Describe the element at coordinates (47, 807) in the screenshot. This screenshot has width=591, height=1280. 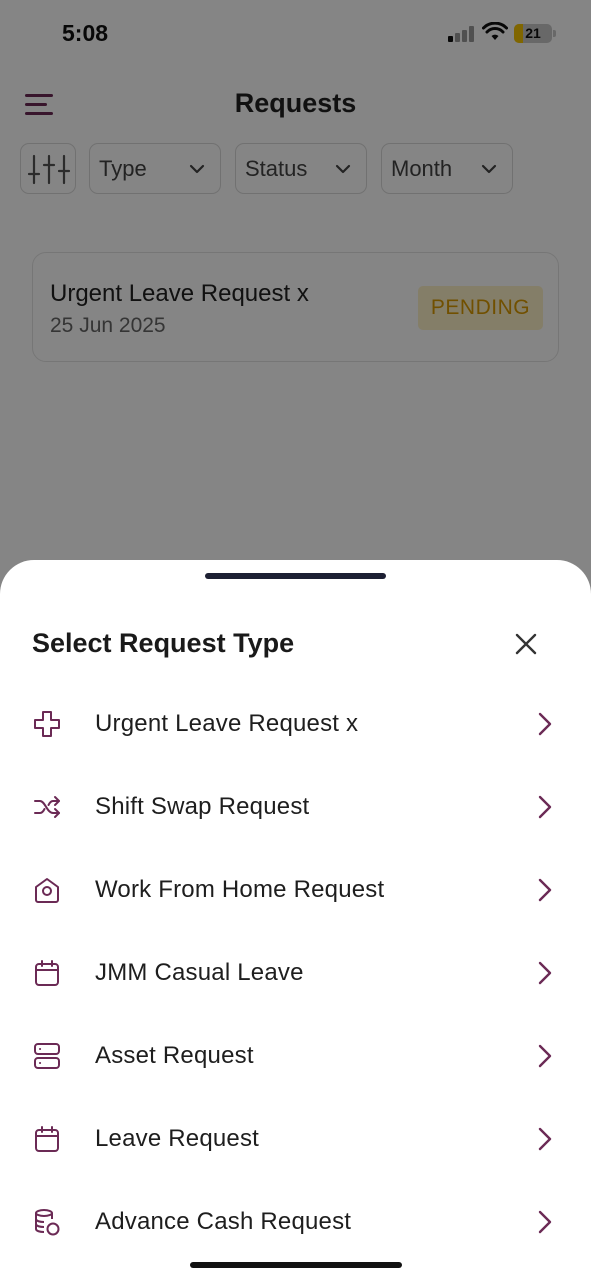
I see `shuffle-icon` at that location.